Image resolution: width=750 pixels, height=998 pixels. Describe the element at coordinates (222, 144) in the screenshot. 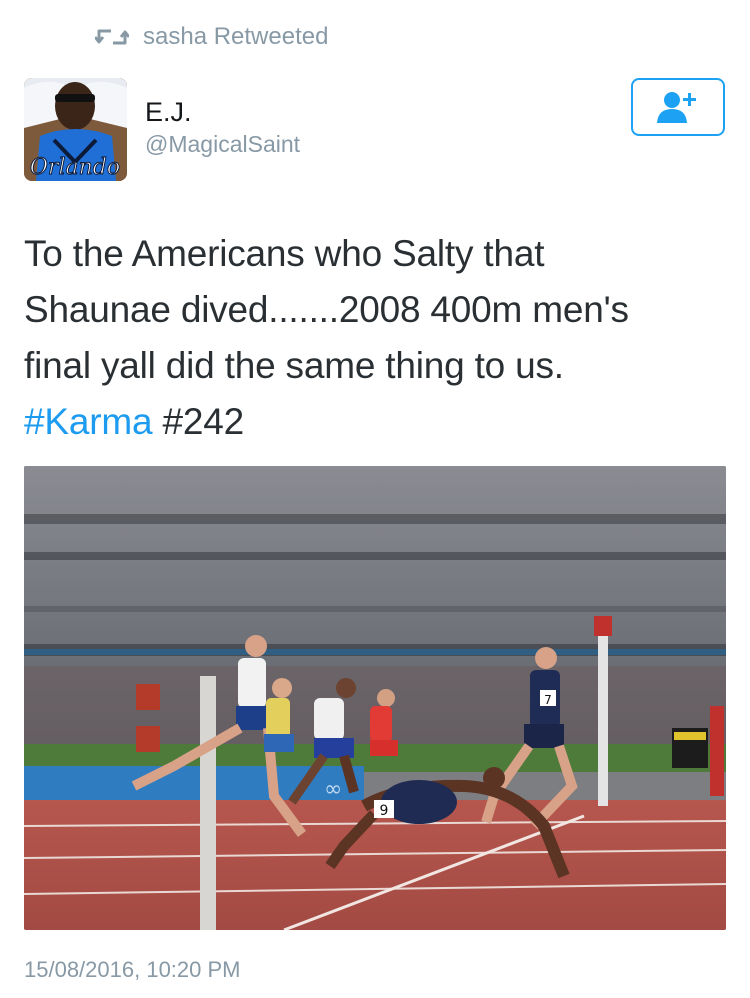

I see `author-handle: @MagicalSaint` at that location.